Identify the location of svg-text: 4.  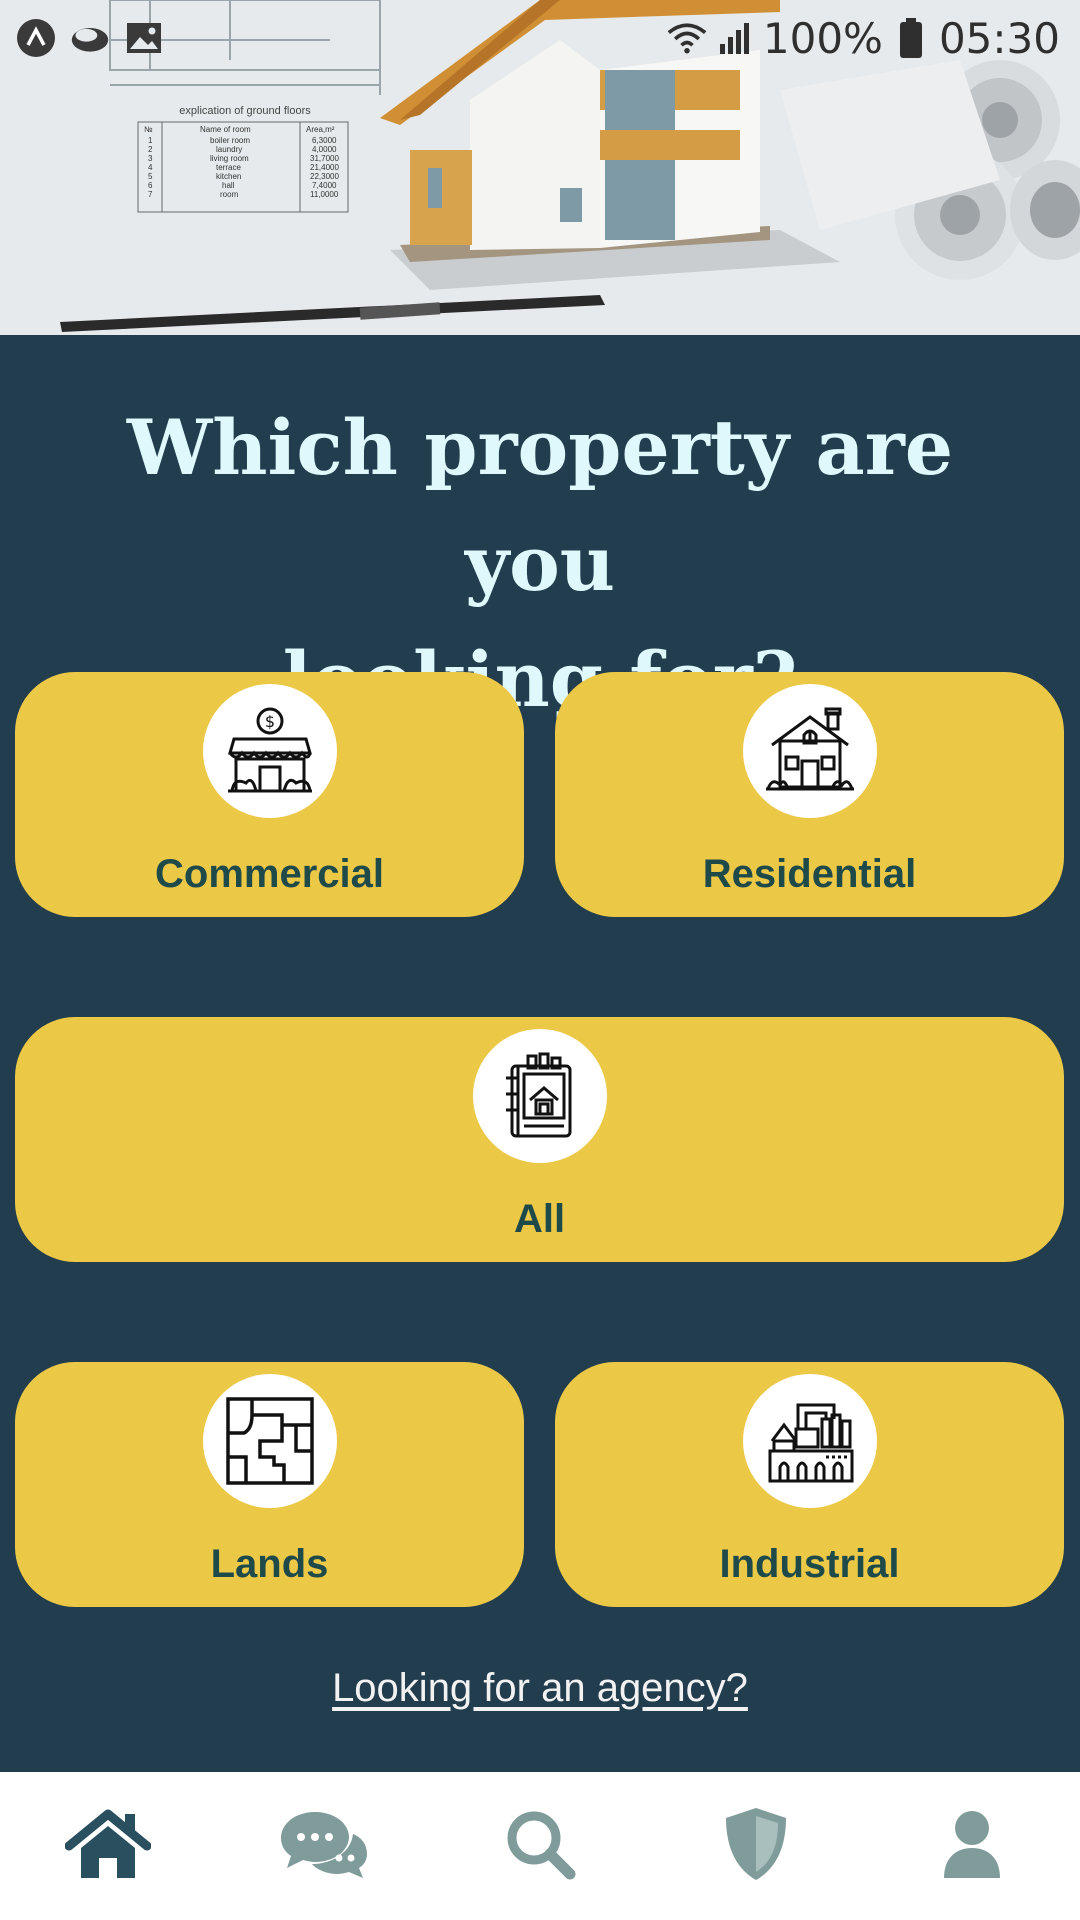
(150, 167).